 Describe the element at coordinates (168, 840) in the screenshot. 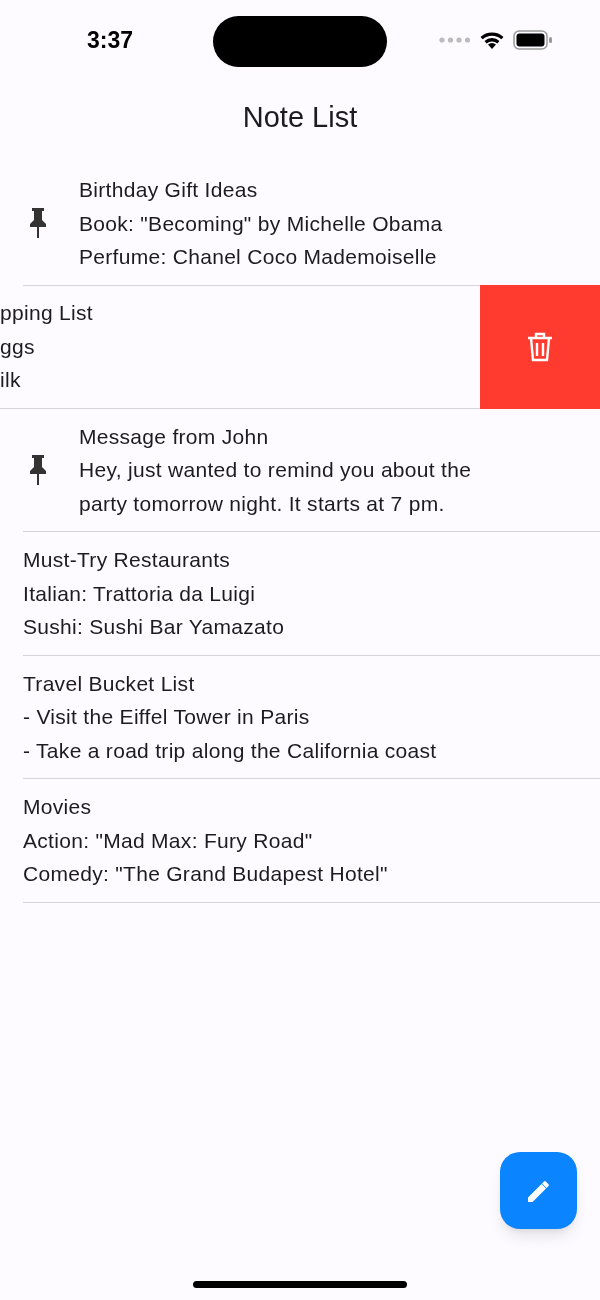

I see `note-text: Action: "Mad Max: Fury Road"` at that location.